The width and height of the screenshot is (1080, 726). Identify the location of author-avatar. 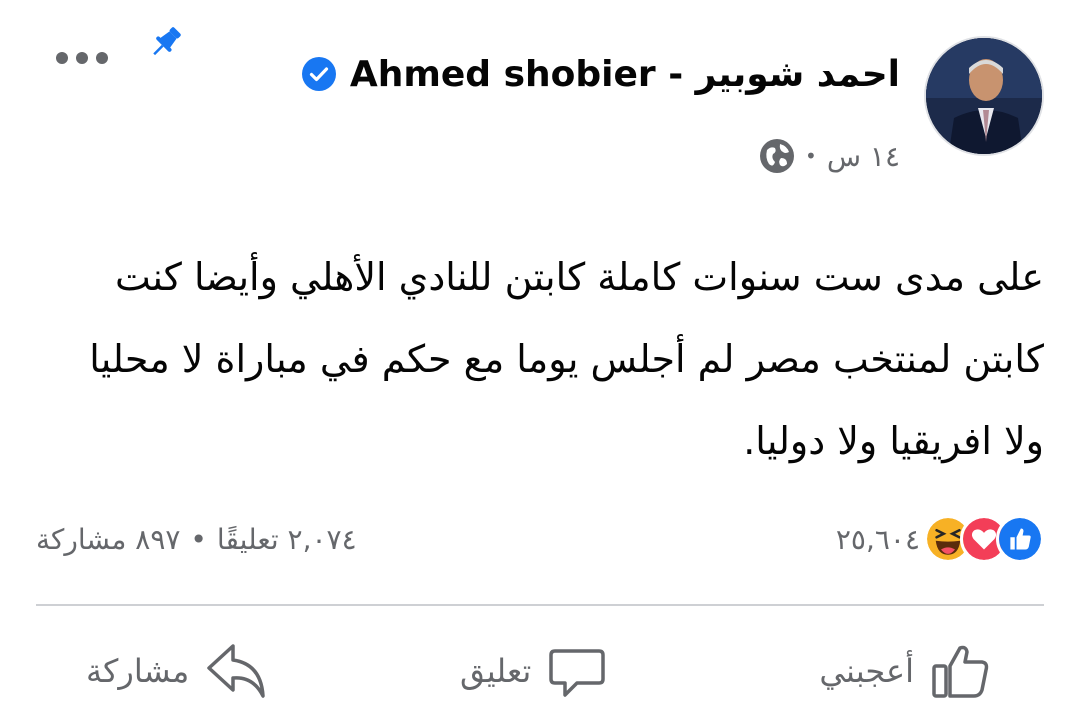
(984, 96).